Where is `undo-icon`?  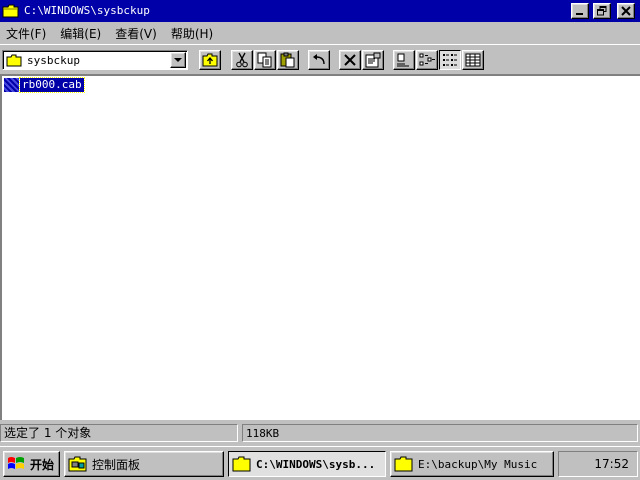 undo-icon is located at coordinates (319, 59).